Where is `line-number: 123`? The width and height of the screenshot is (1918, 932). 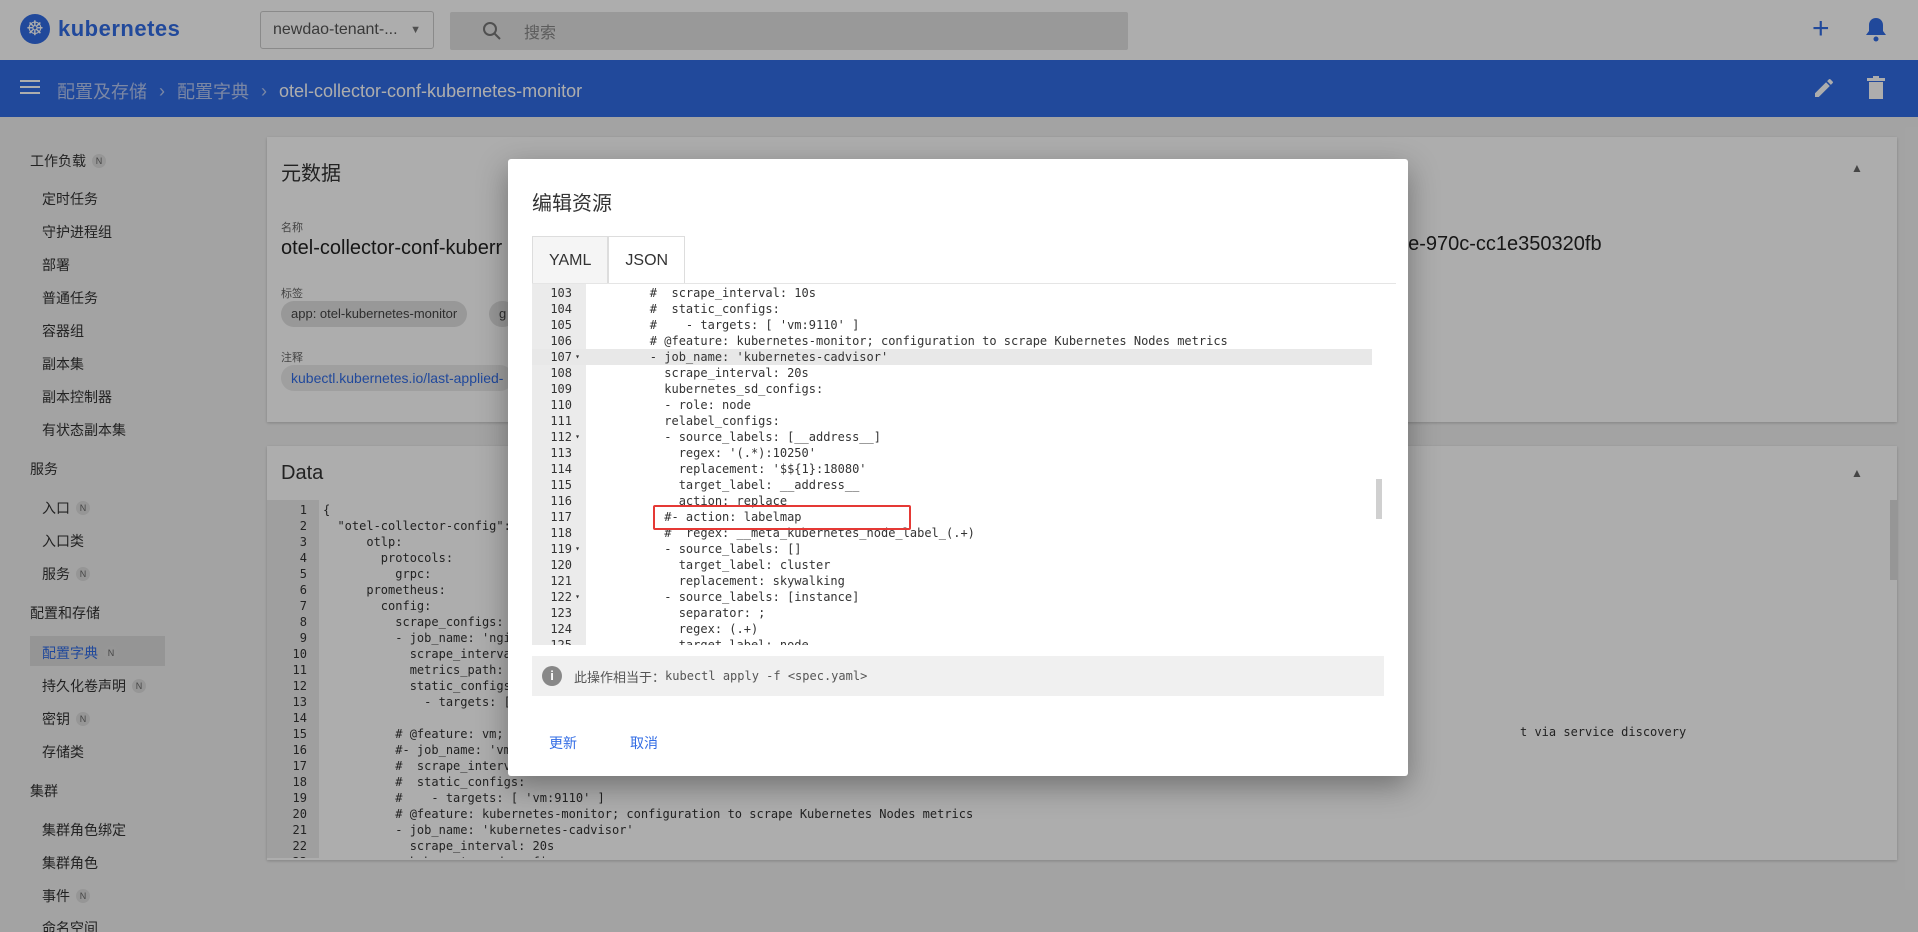
line-number: 123 is located at coordinates (561, 613).